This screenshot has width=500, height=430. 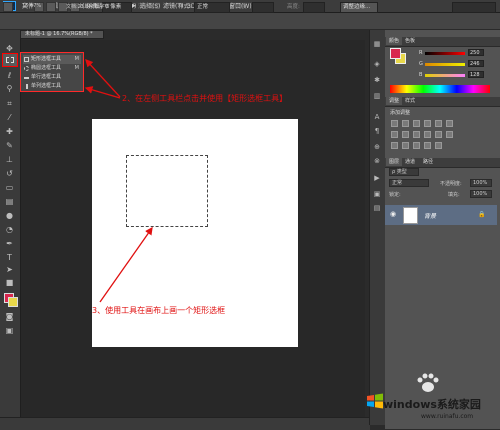 What do you see at coordinates (421, 75) in the screenshot?
I see `blue-label: B` at bounding box center [421, 75].